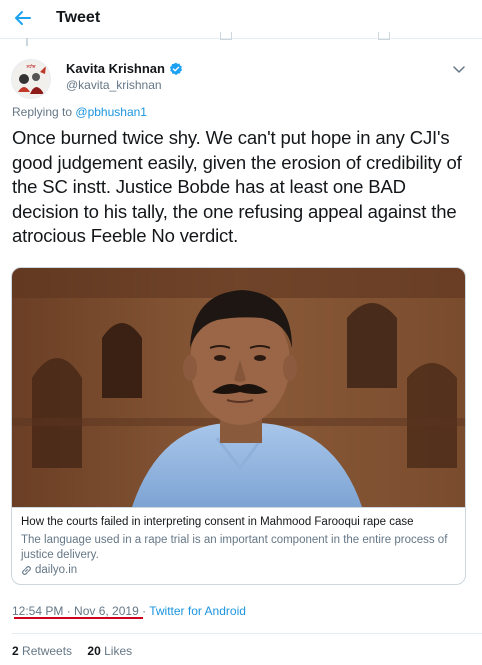 The width and height of the screenshot is (482, 665). I want to click on svg-text: ਸ਼ਹੀਦ, so click(31, 66).